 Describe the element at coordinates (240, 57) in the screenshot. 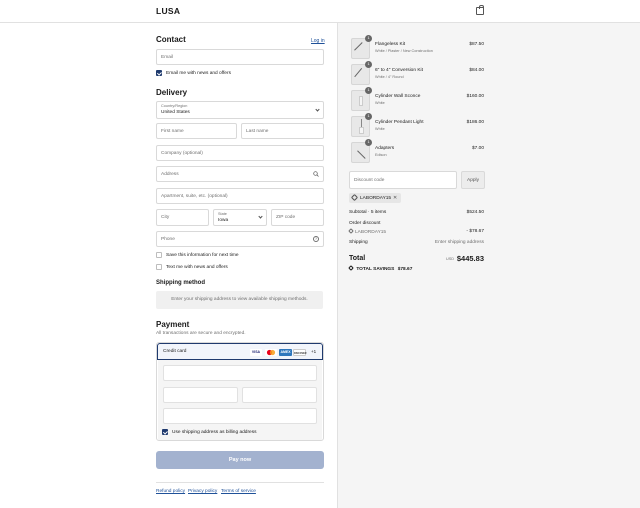

I see `email-field: Email` at that location.